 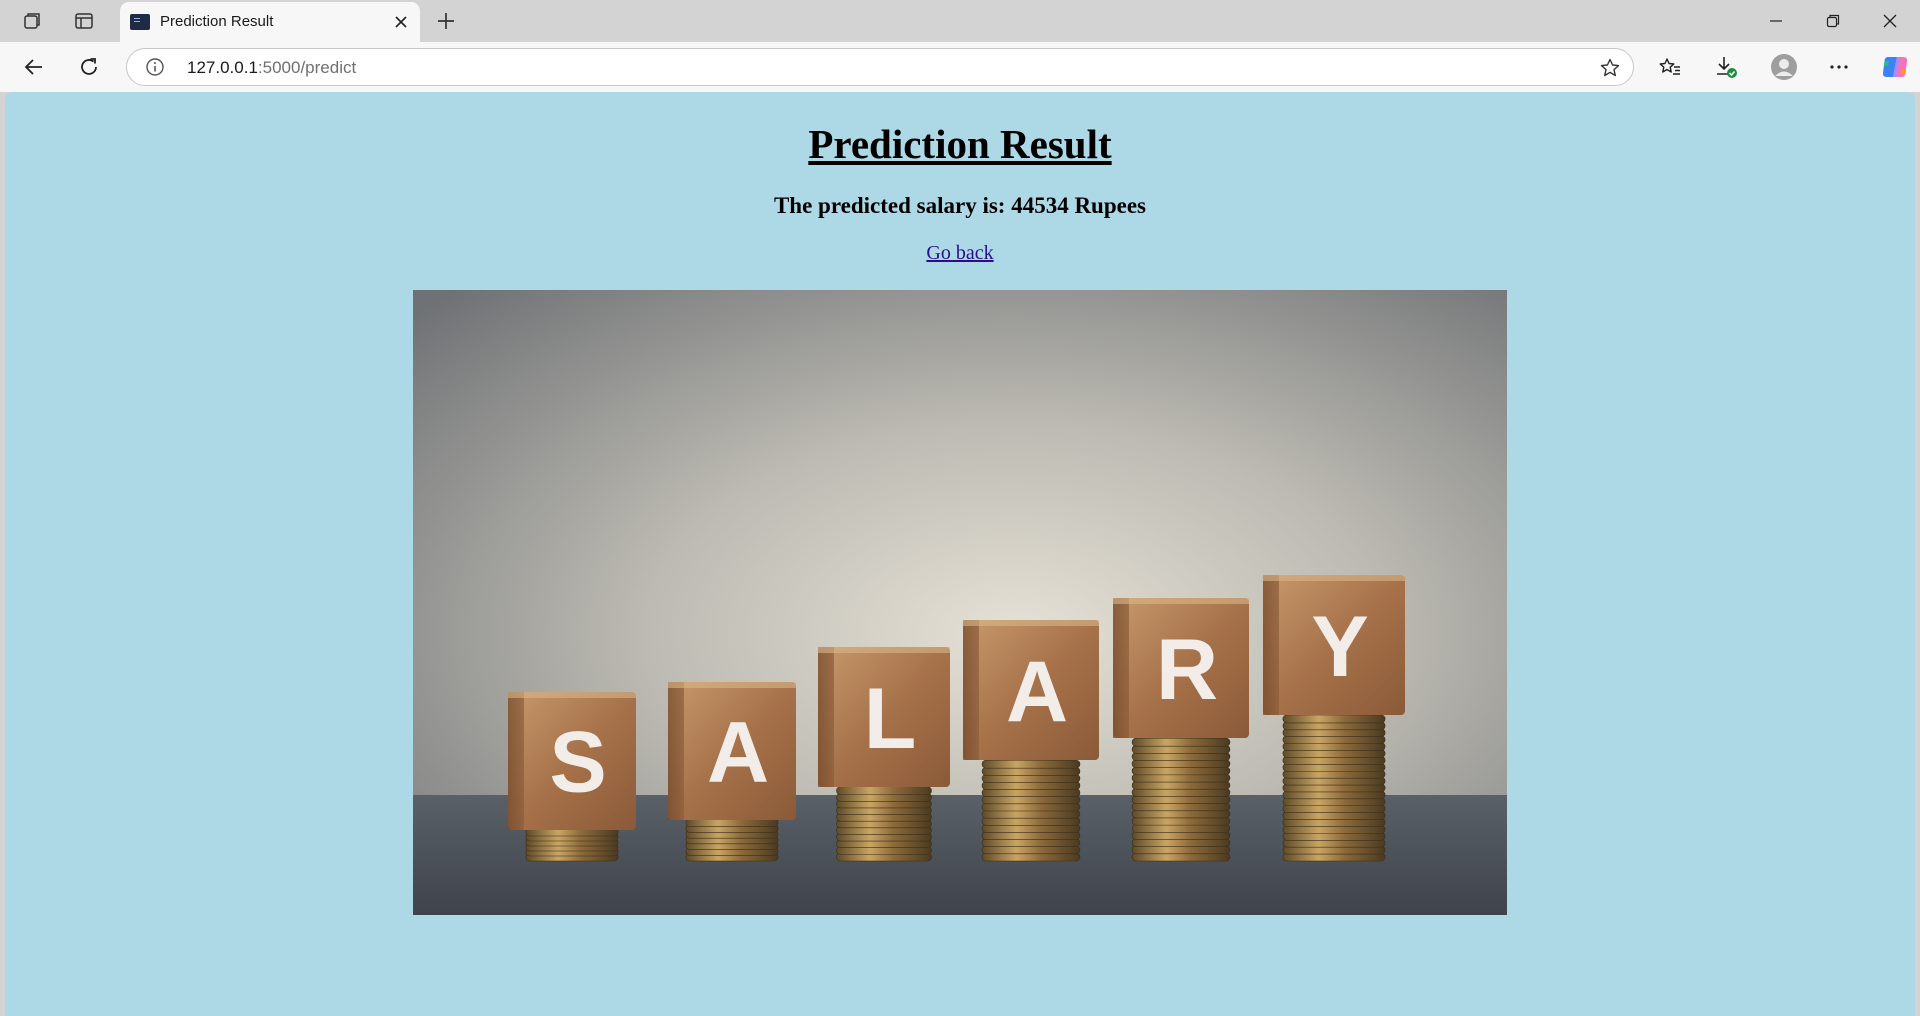 What do you see at coordinates (34, 67) in the screenshot?
I see `back-arrow-icon` at bounding box center [34, 67].